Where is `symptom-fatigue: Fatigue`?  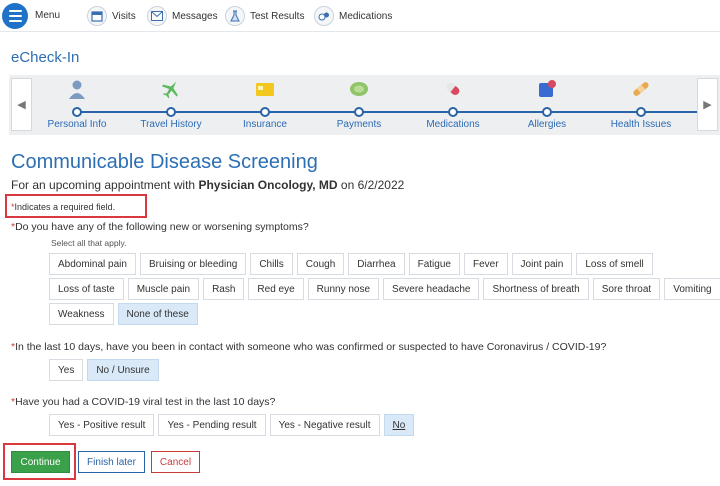 symptom-fatigue: Fatigue is located at coordinates (434, 264).